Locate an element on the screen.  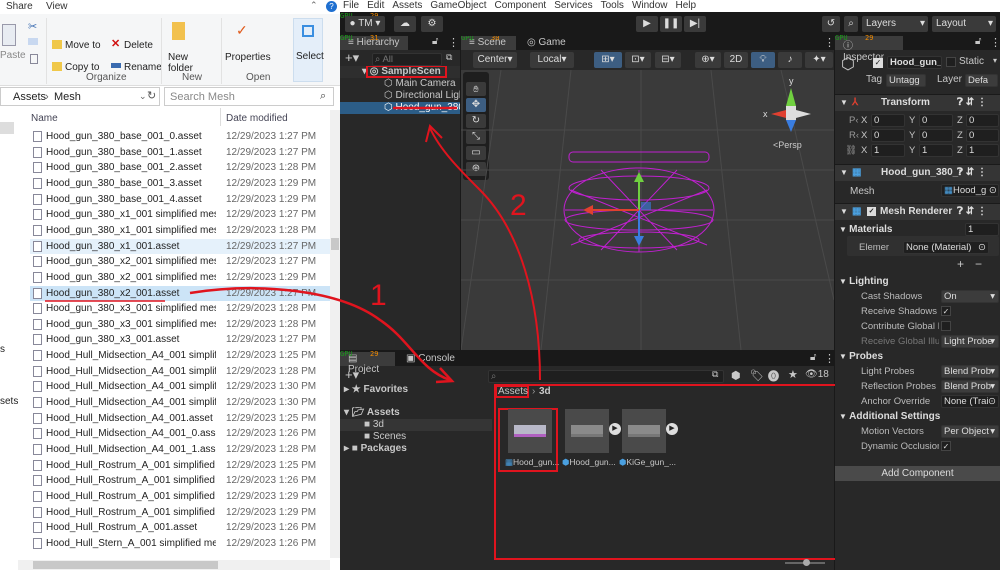
grid-snap-button: ⊞▾ is located at coordinates (608, 60).